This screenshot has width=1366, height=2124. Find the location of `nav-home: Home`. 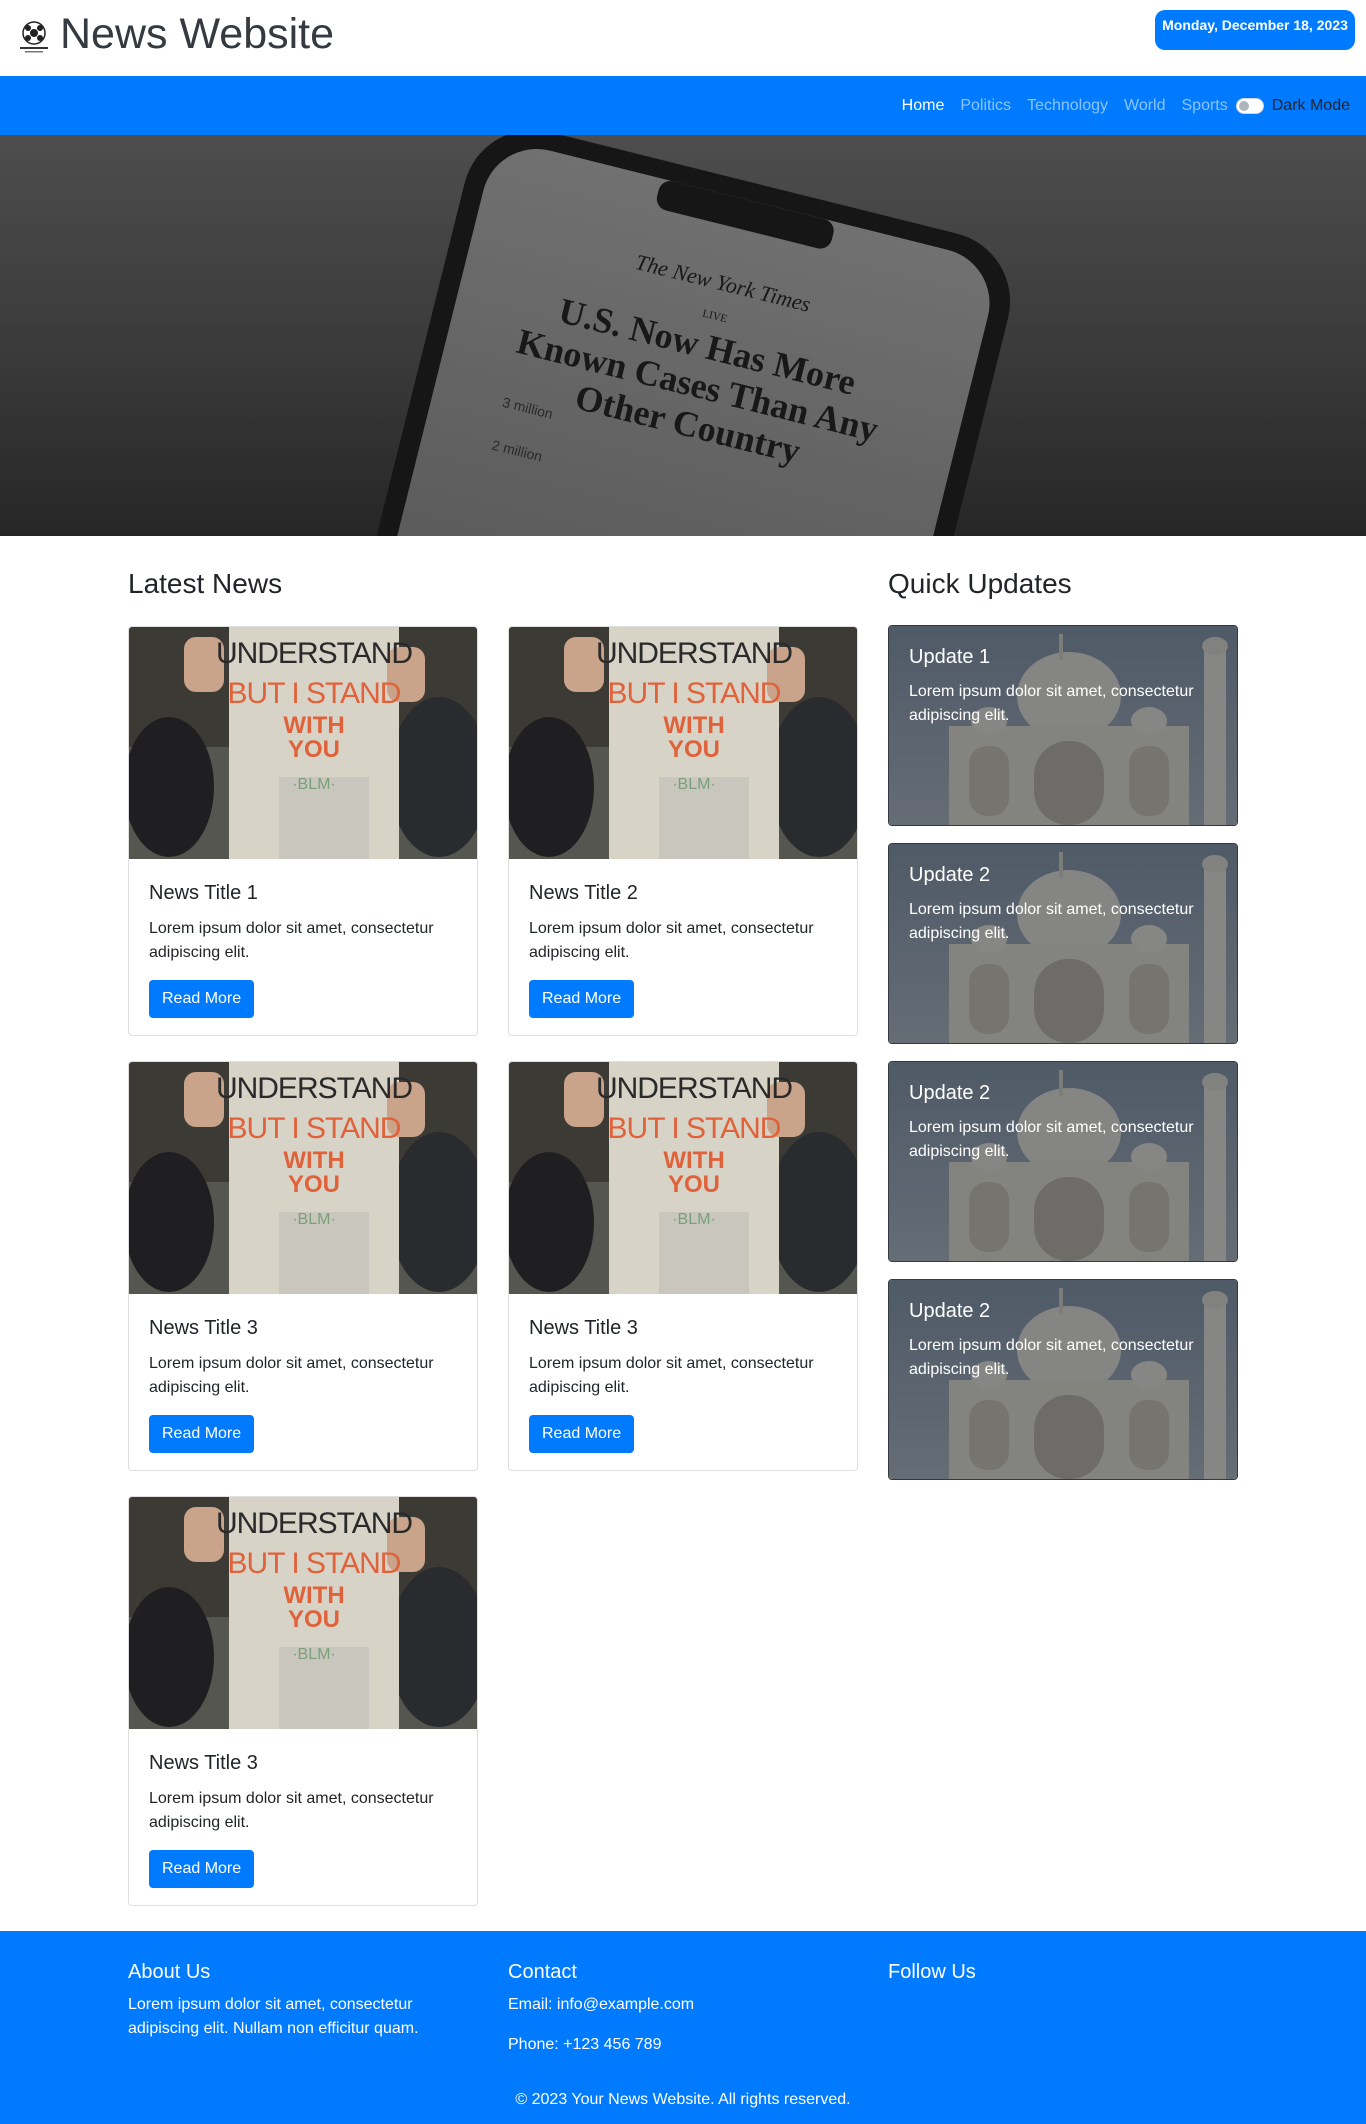

nav-home: Home is located at coordinates (923, 106).